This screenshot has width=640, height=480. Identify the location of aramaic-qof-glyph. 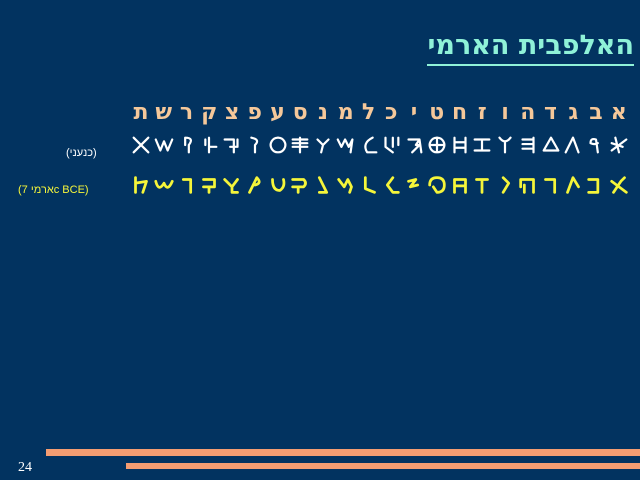
(209, 185).